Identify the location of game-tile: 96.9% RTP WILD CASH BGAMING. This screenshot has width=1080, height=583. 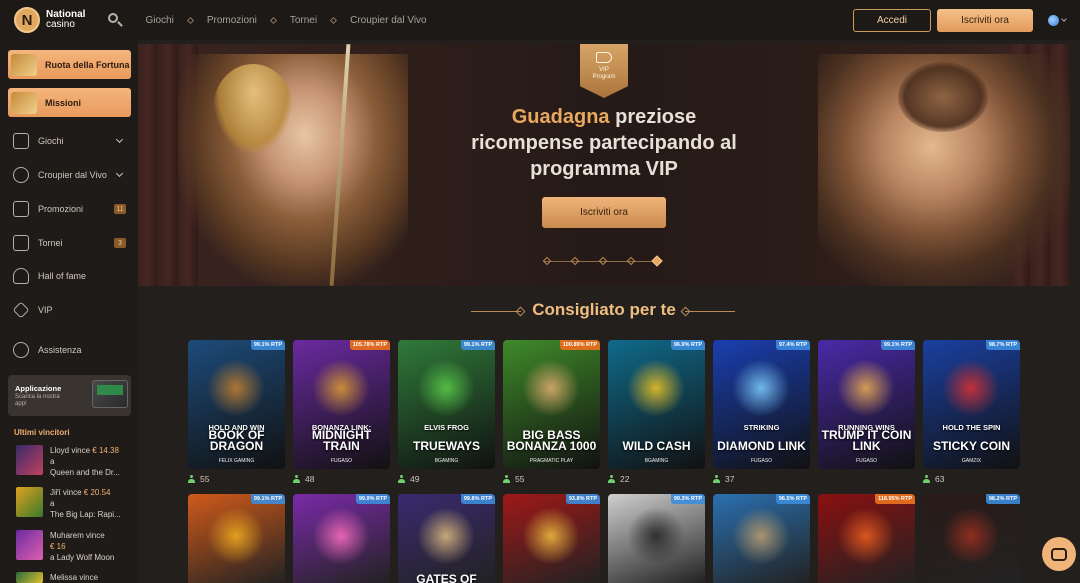
(656, 404).